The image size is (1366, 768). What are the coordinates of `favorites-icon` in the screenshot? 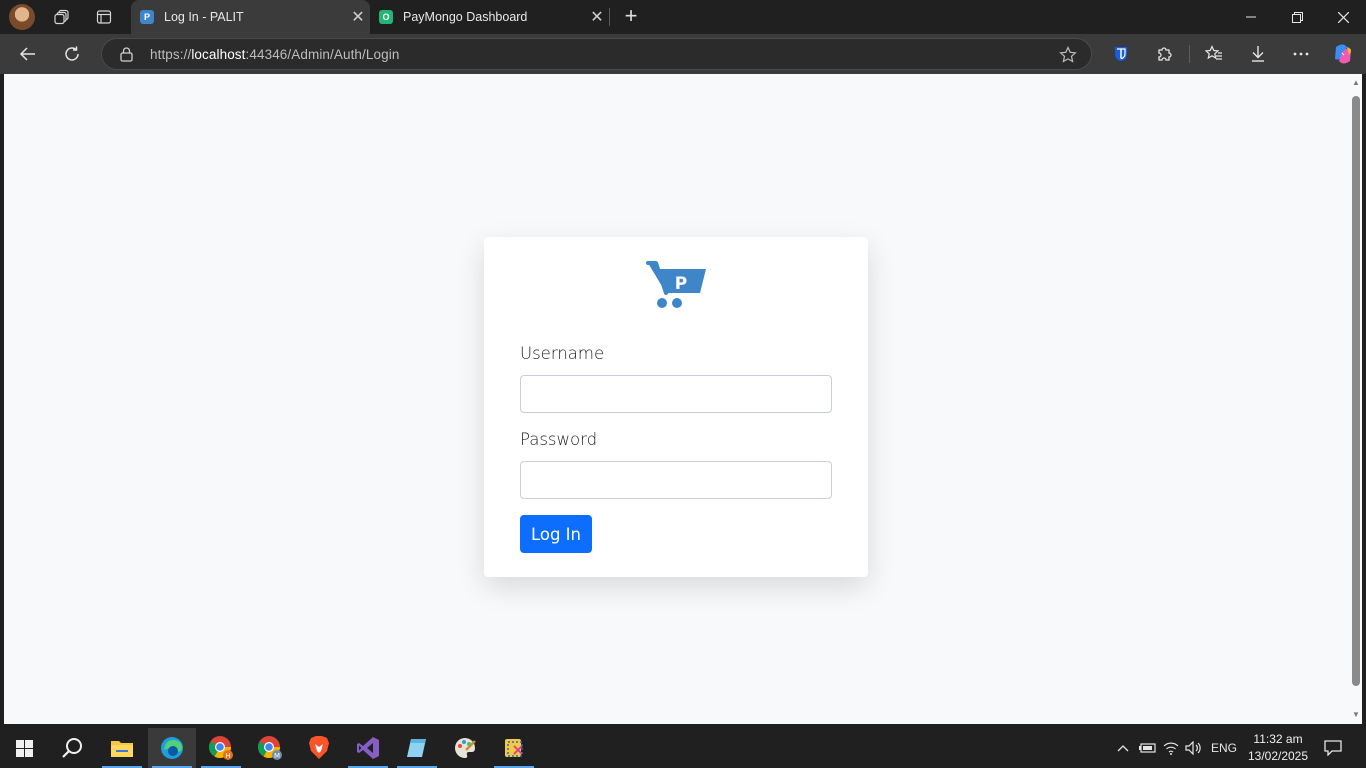 It's located at (1214, 54).